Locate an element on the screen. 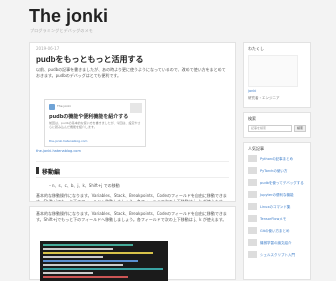  embed-title: pudbの機能や便利機能を紹介する is located at coordinates (88, 116).